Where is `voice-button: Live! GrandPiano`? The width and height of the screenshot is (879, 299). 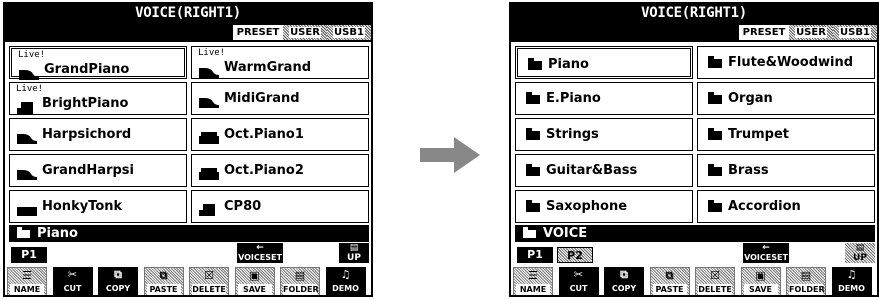
voice-button: Live! GrandPiano is located at coordinates (98, 63).